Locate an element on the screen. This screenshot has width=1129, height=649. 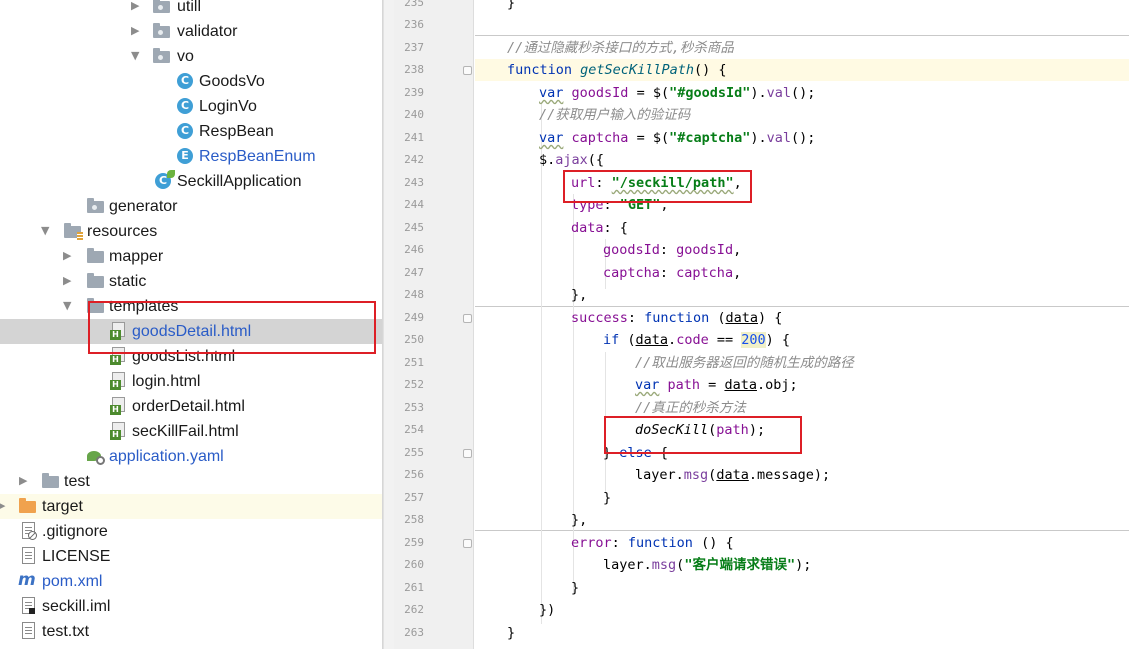
tree-item-target: ▶ target is located at coordinates (191, 506).